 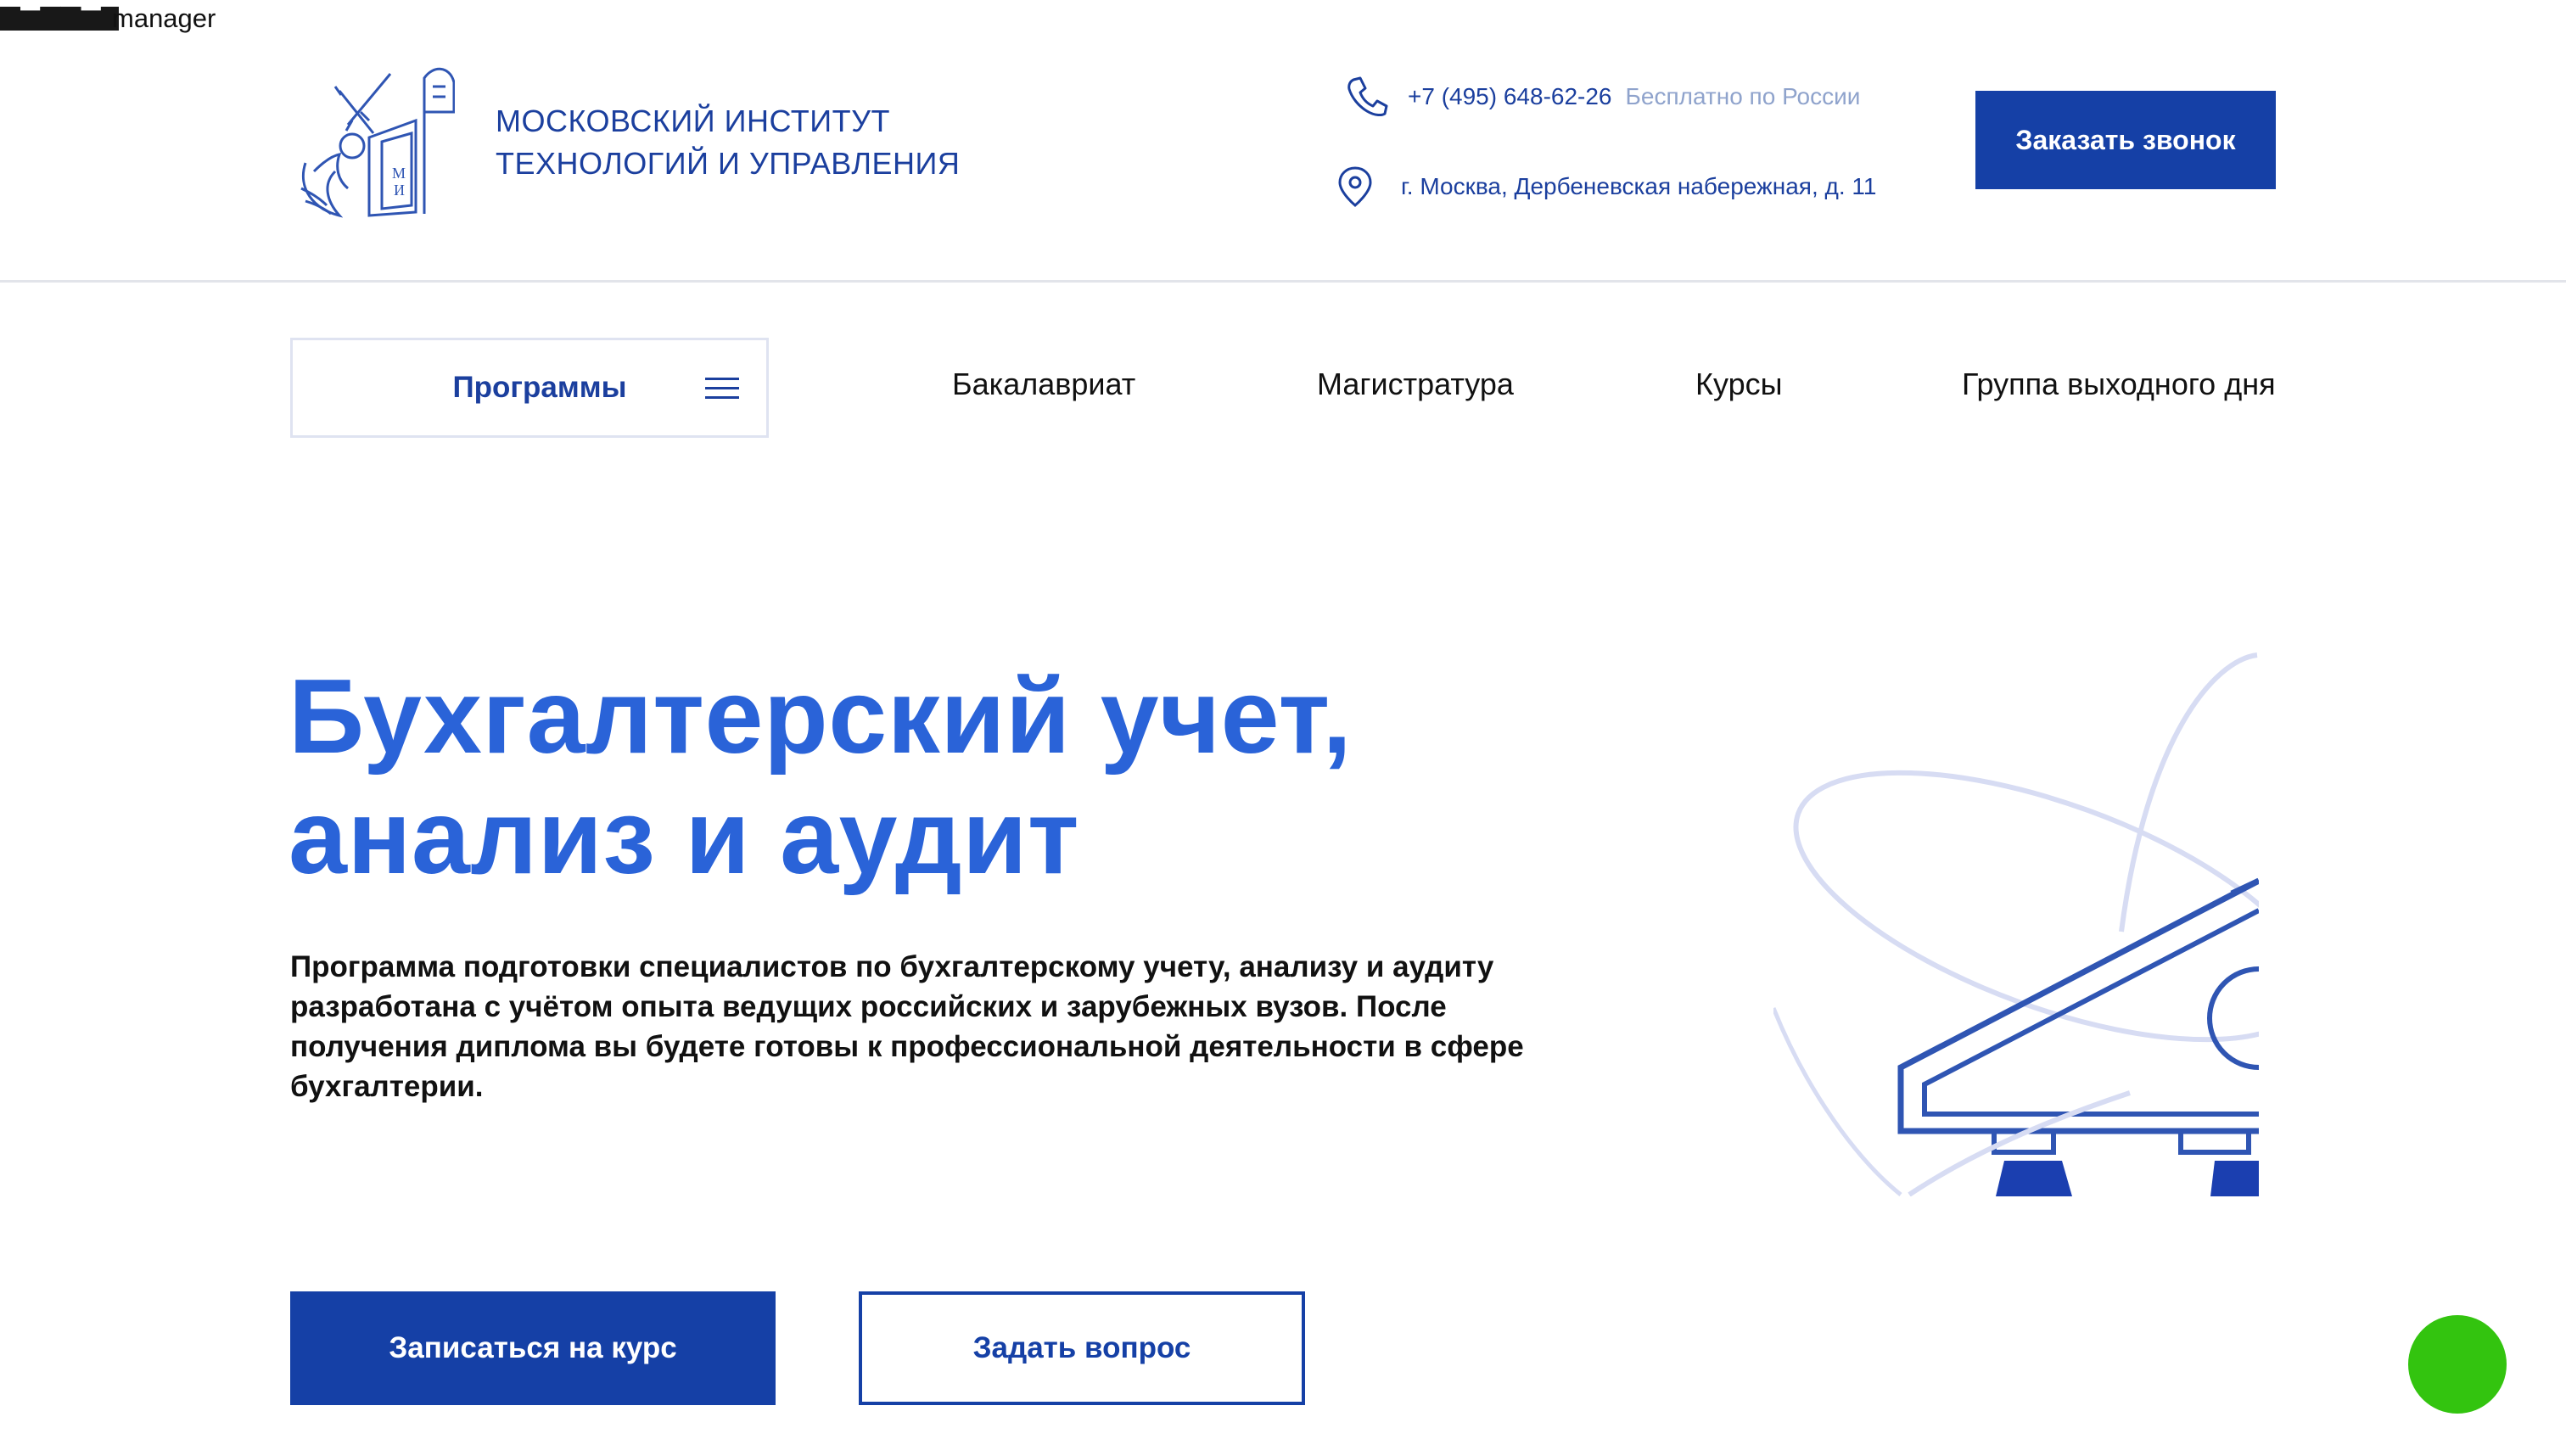 I want to click on nav-link-courses: Курсы, so click(x=1738, y=384).